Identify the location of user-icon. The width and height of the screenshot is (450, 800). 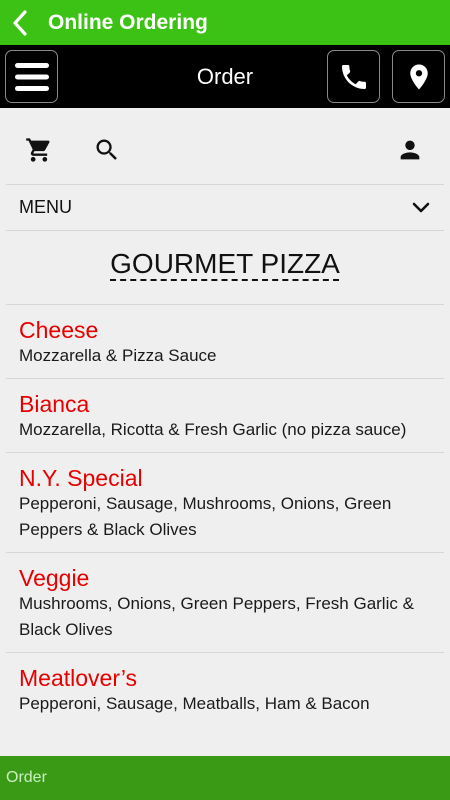
(410, 150).